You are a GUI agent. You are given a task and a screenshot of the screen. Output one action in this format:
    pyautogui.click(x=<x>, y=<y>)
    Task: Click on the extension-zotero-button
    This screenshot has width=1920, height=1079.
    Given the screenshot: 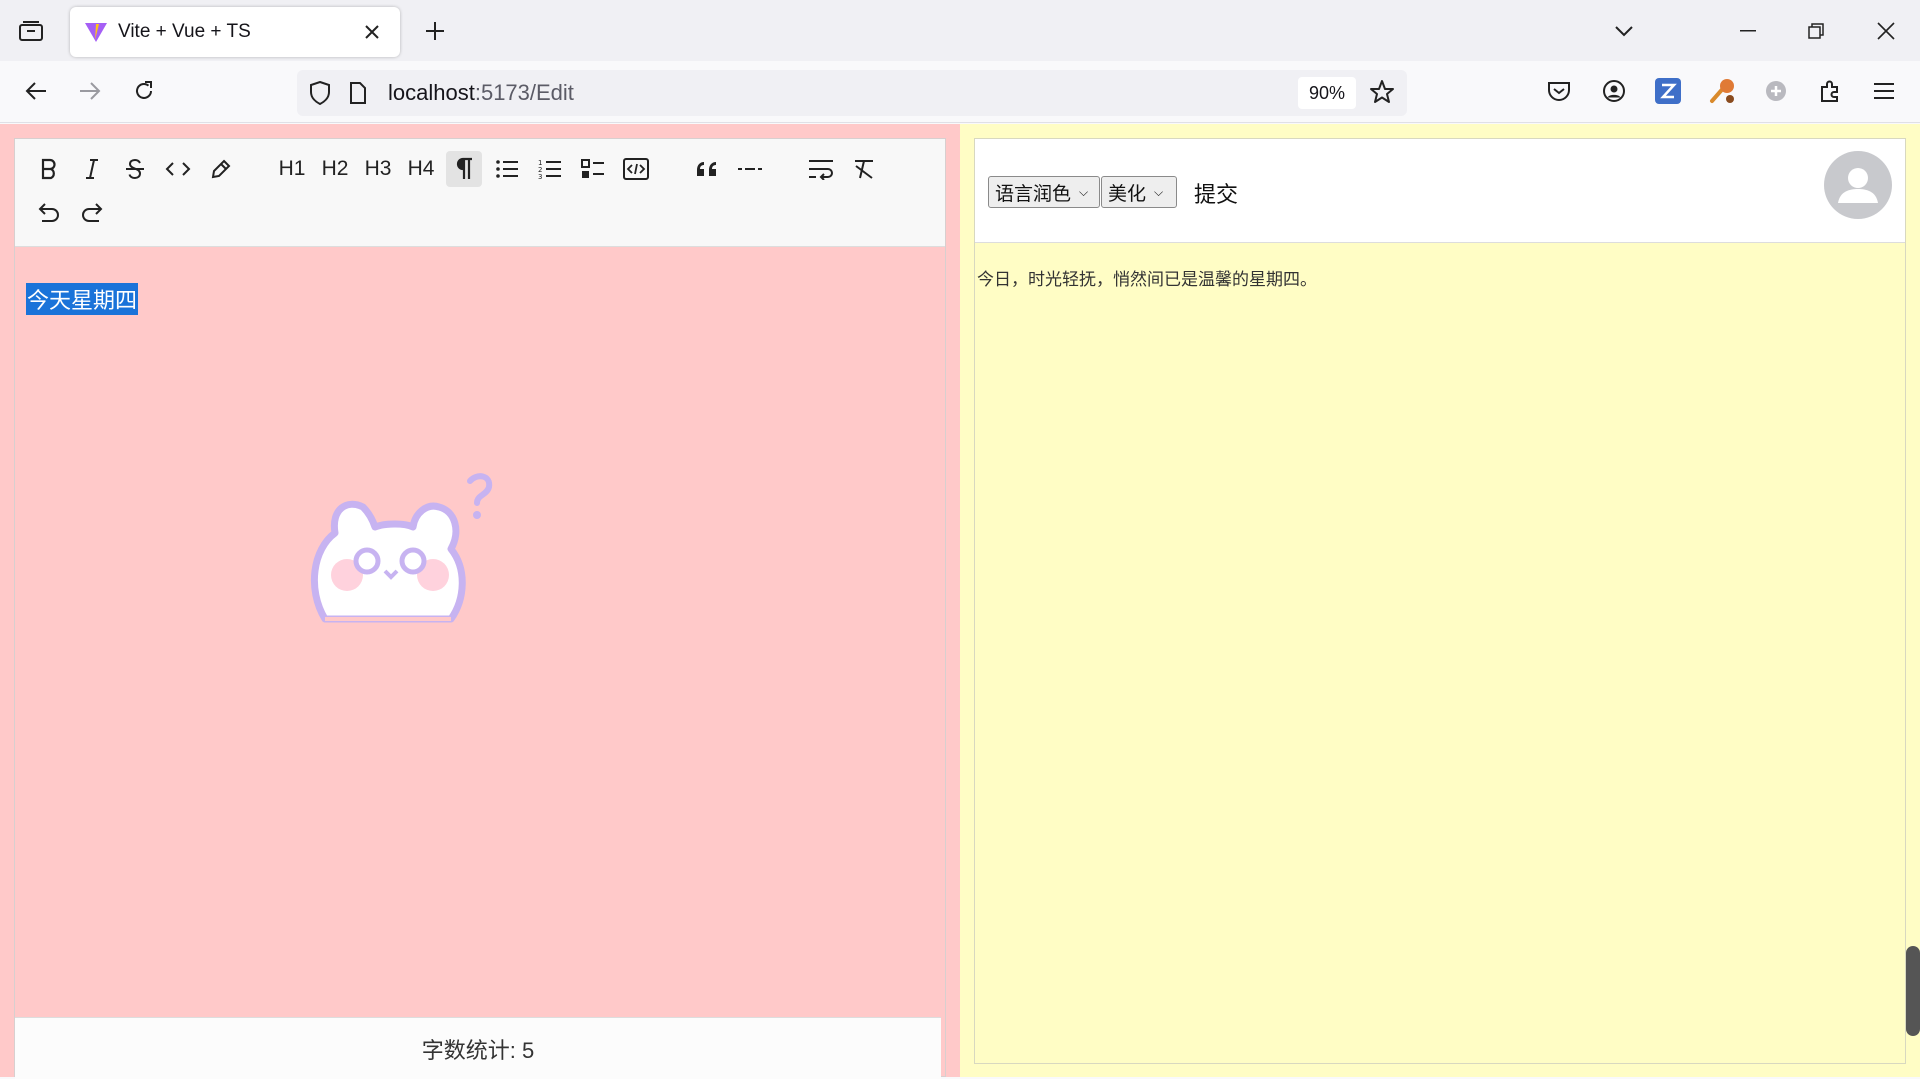 What is the action you would take?
    pyautogui.click(x=1668, y=91)
    